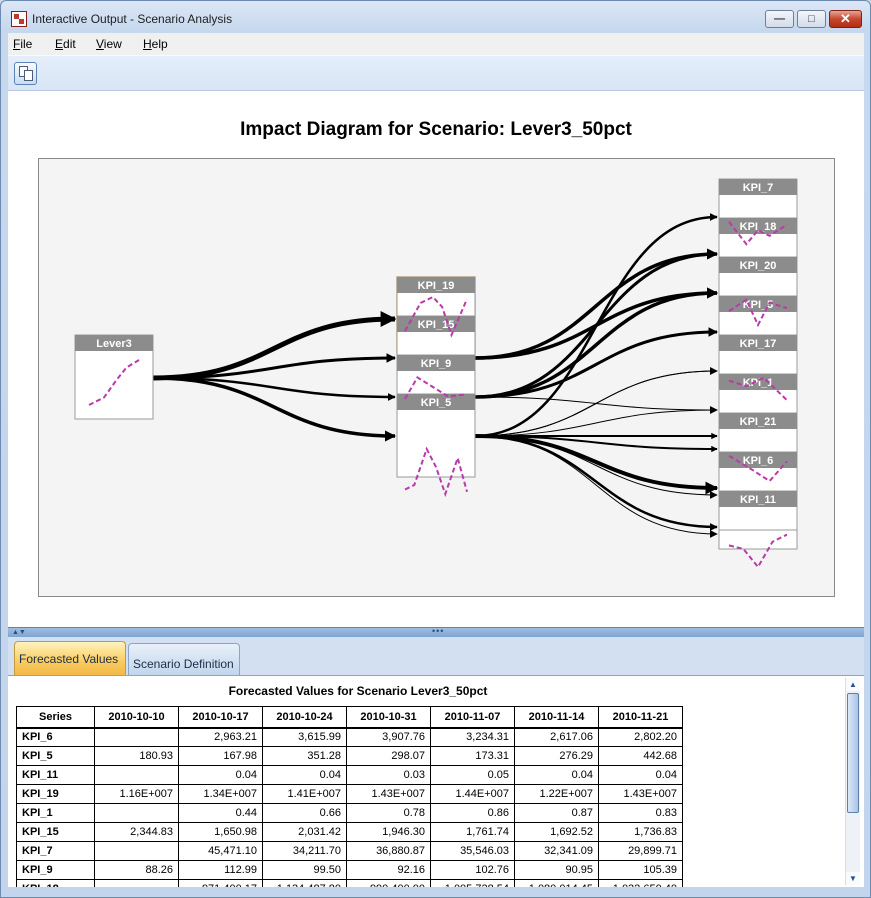 This screenshot has height=898, width=871. Describe the element at coordinates (472, 851) in the screenshot. I see `value-cell: 35,546.03` at that location.